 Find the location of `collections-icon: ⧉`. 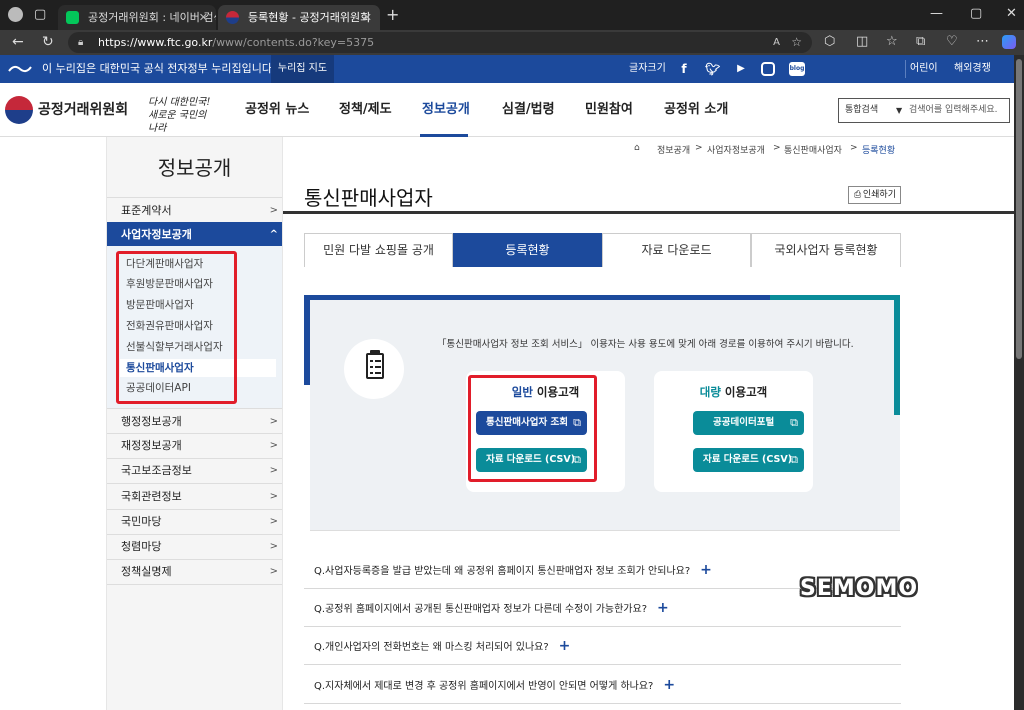

collections-icon: ⧉ is located at coordinates (920, 42).